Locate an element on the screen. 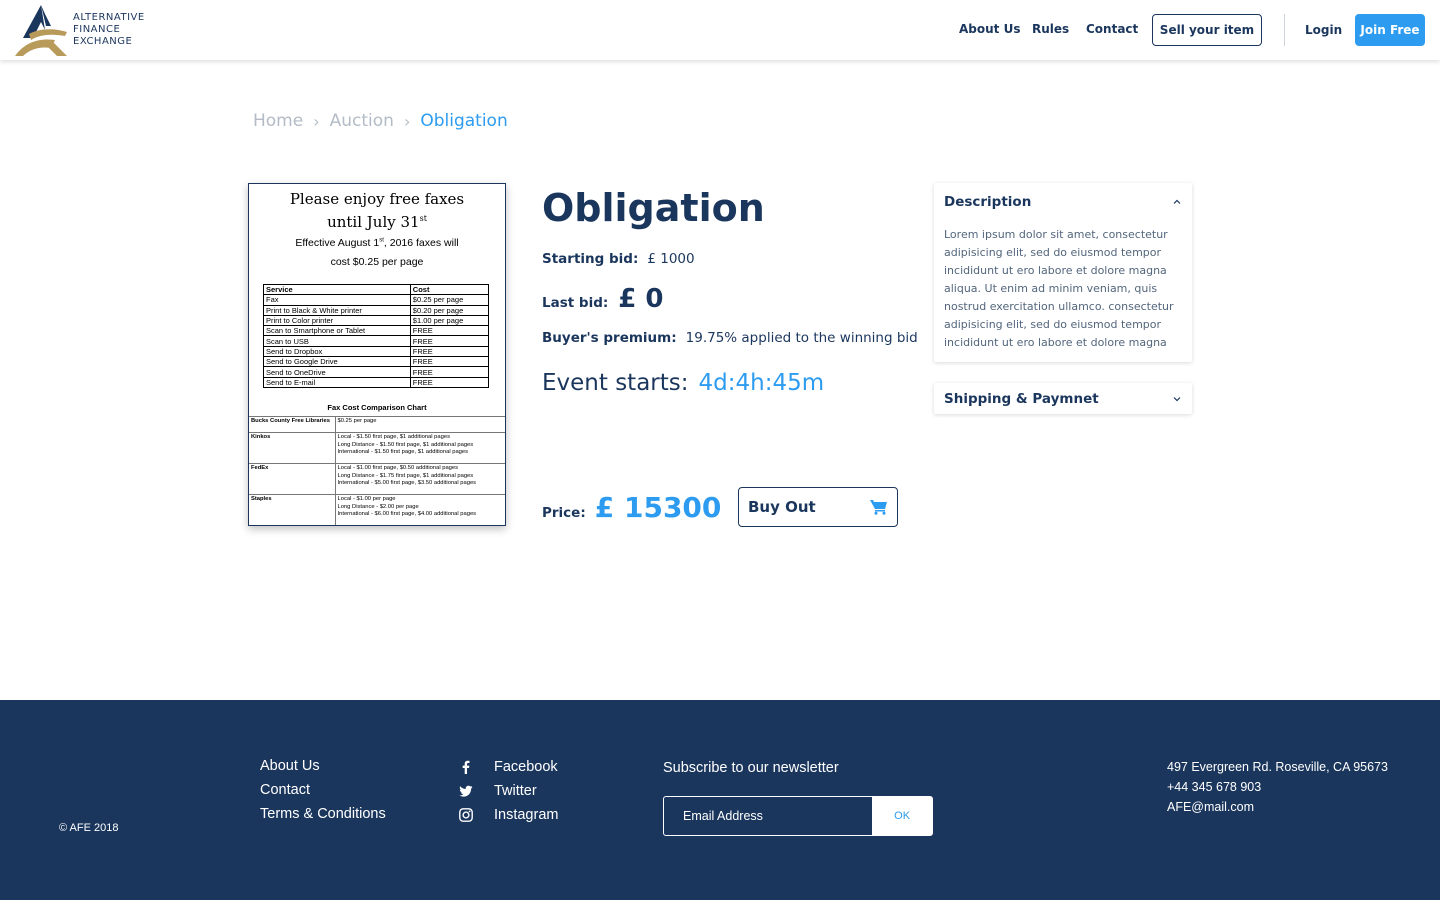  chevron-down-icon is located at coordinates (1177, 398).